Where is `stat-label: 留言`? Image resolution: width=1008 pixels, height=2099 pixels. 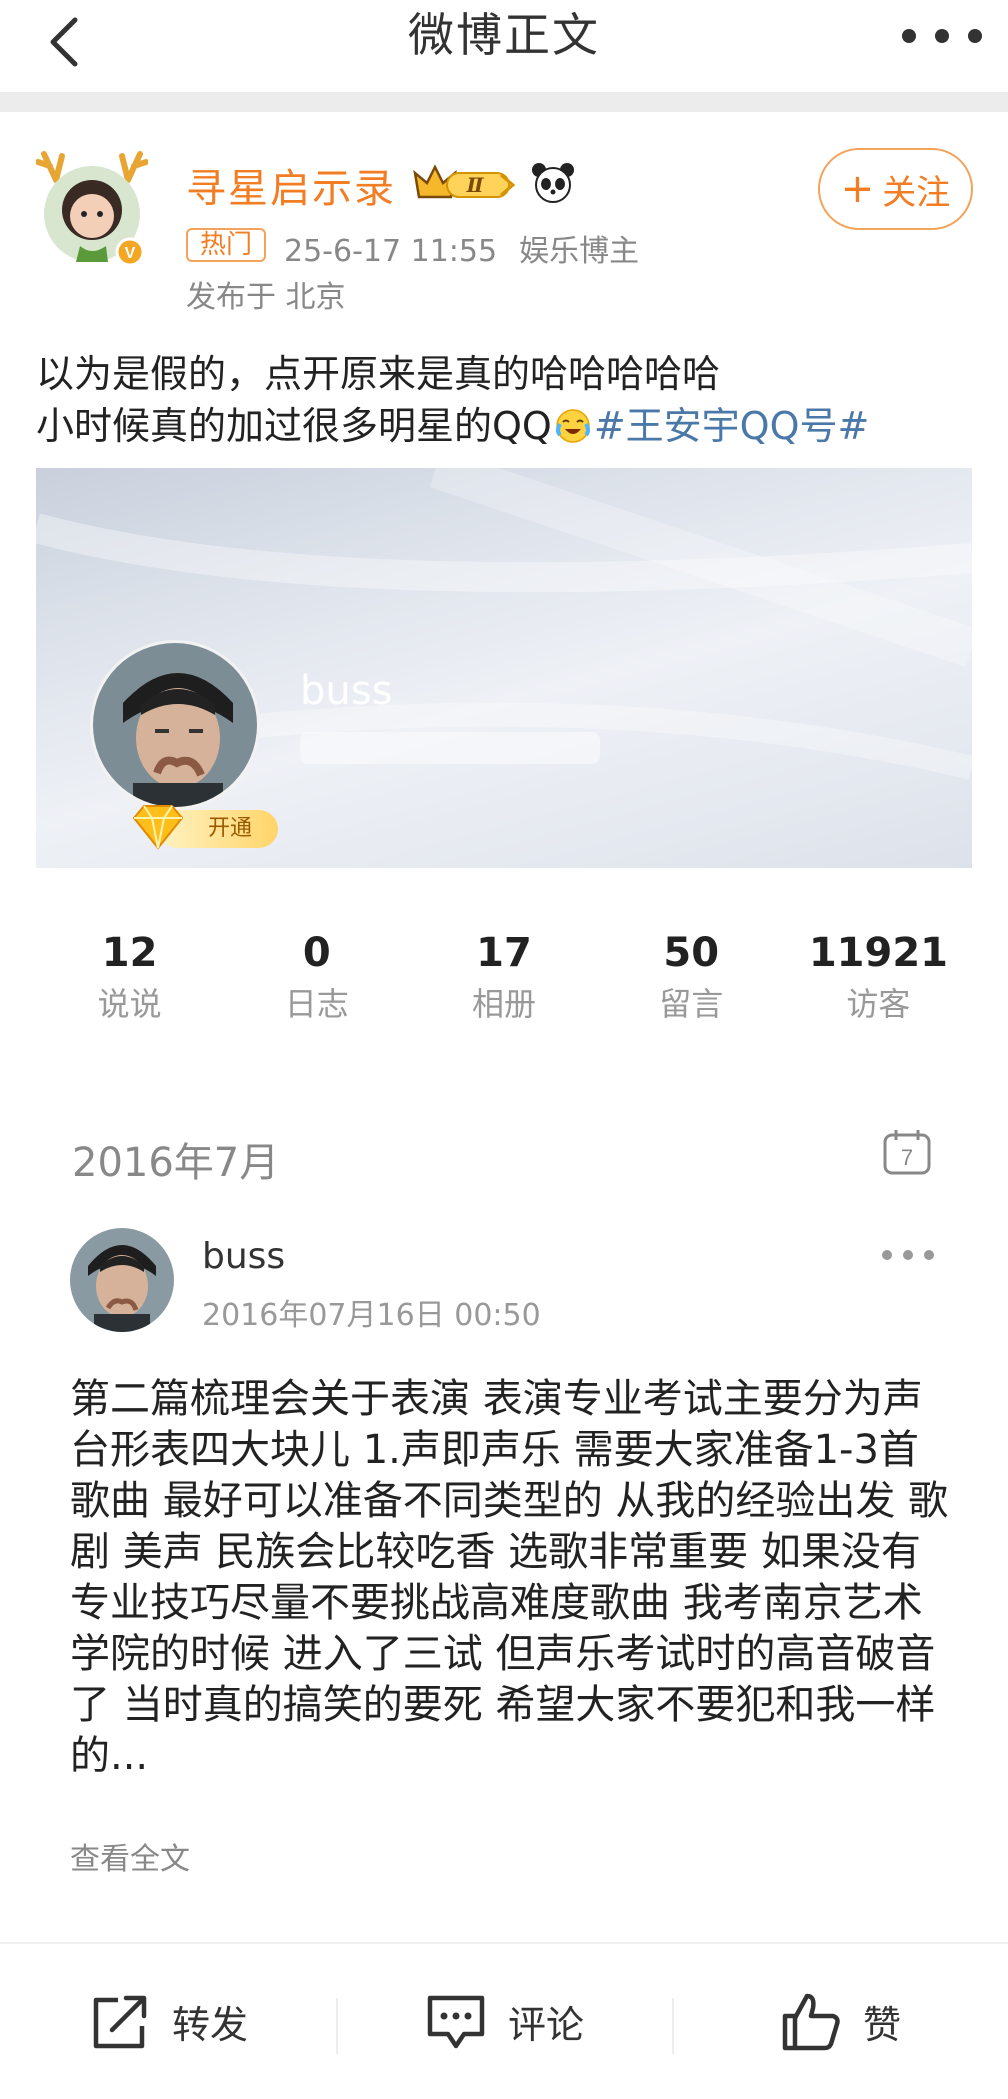 stat-label: 留言 is located at coordinates (691, 1004).